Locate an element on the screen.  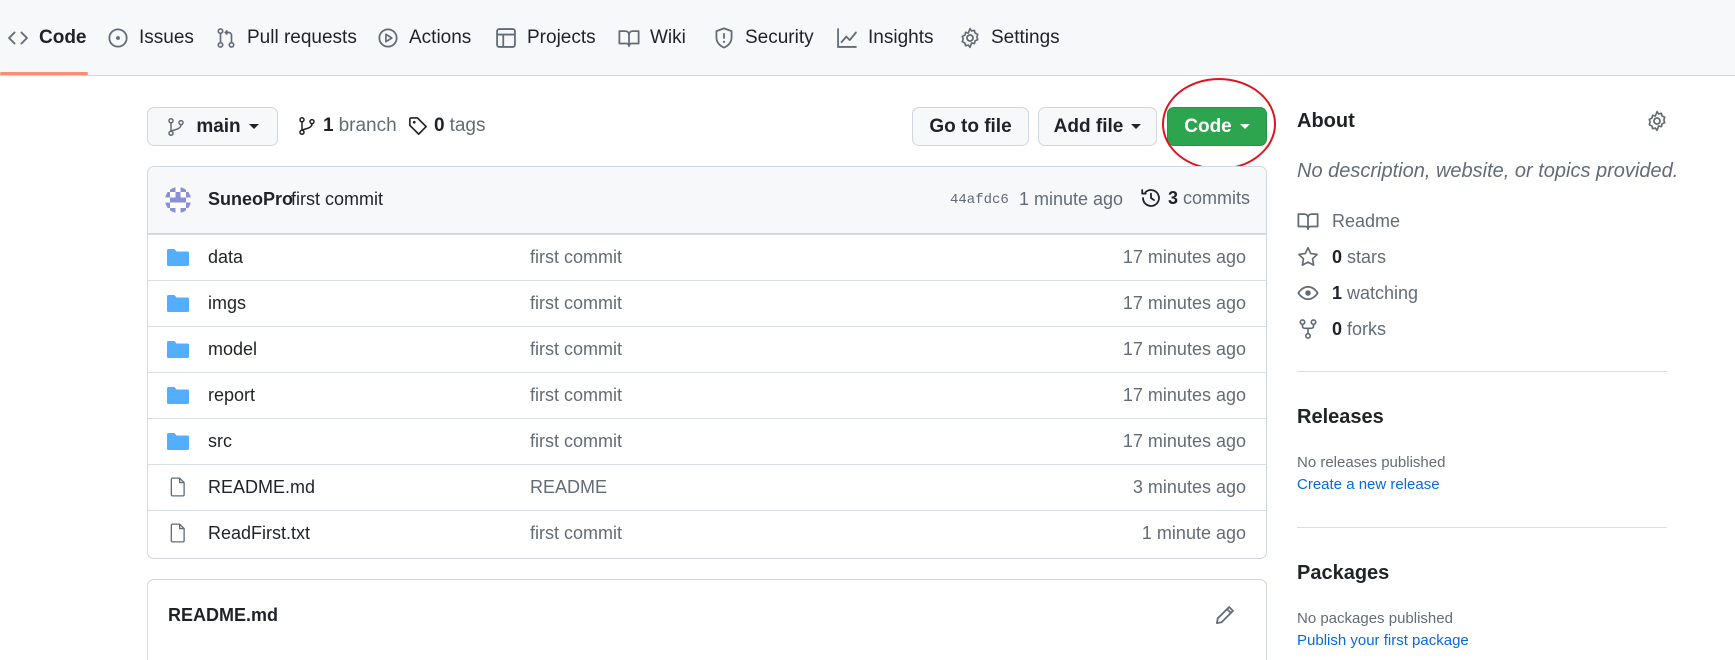
eye-icon is located at coordinates (1308, 293).